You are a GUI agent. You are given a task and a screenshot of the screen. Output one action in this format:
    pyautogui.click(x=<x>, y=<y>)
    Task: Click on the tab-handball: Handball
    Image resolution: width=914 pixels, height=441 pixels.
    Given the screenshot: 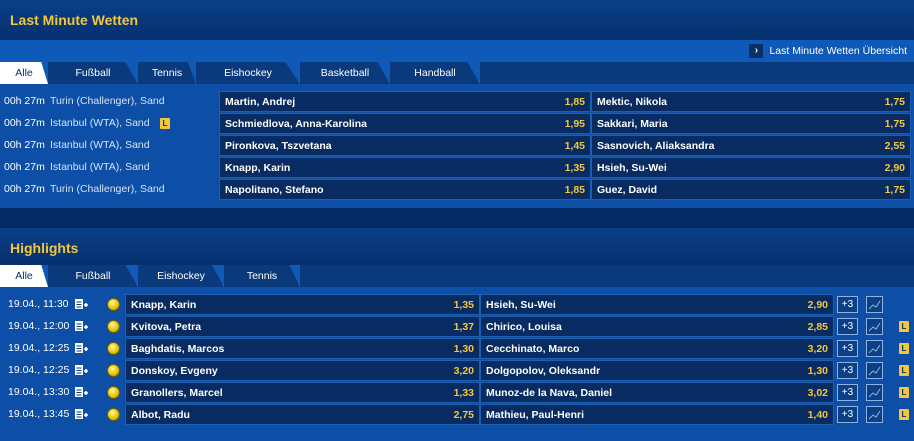 What is the action you would take?
    pyautogui.click(x=435, y=73)
    